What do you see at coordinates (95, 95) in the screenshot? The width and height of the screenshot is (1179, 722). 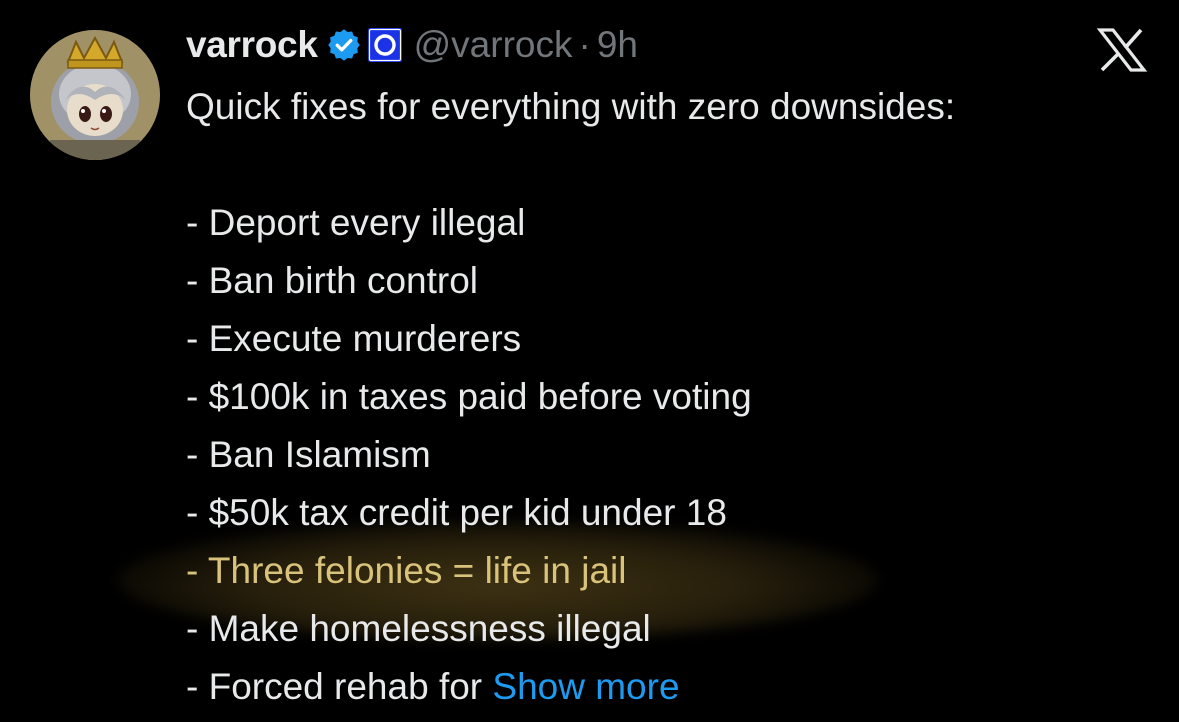 I see `avatar` at bounding box center [95, 95].